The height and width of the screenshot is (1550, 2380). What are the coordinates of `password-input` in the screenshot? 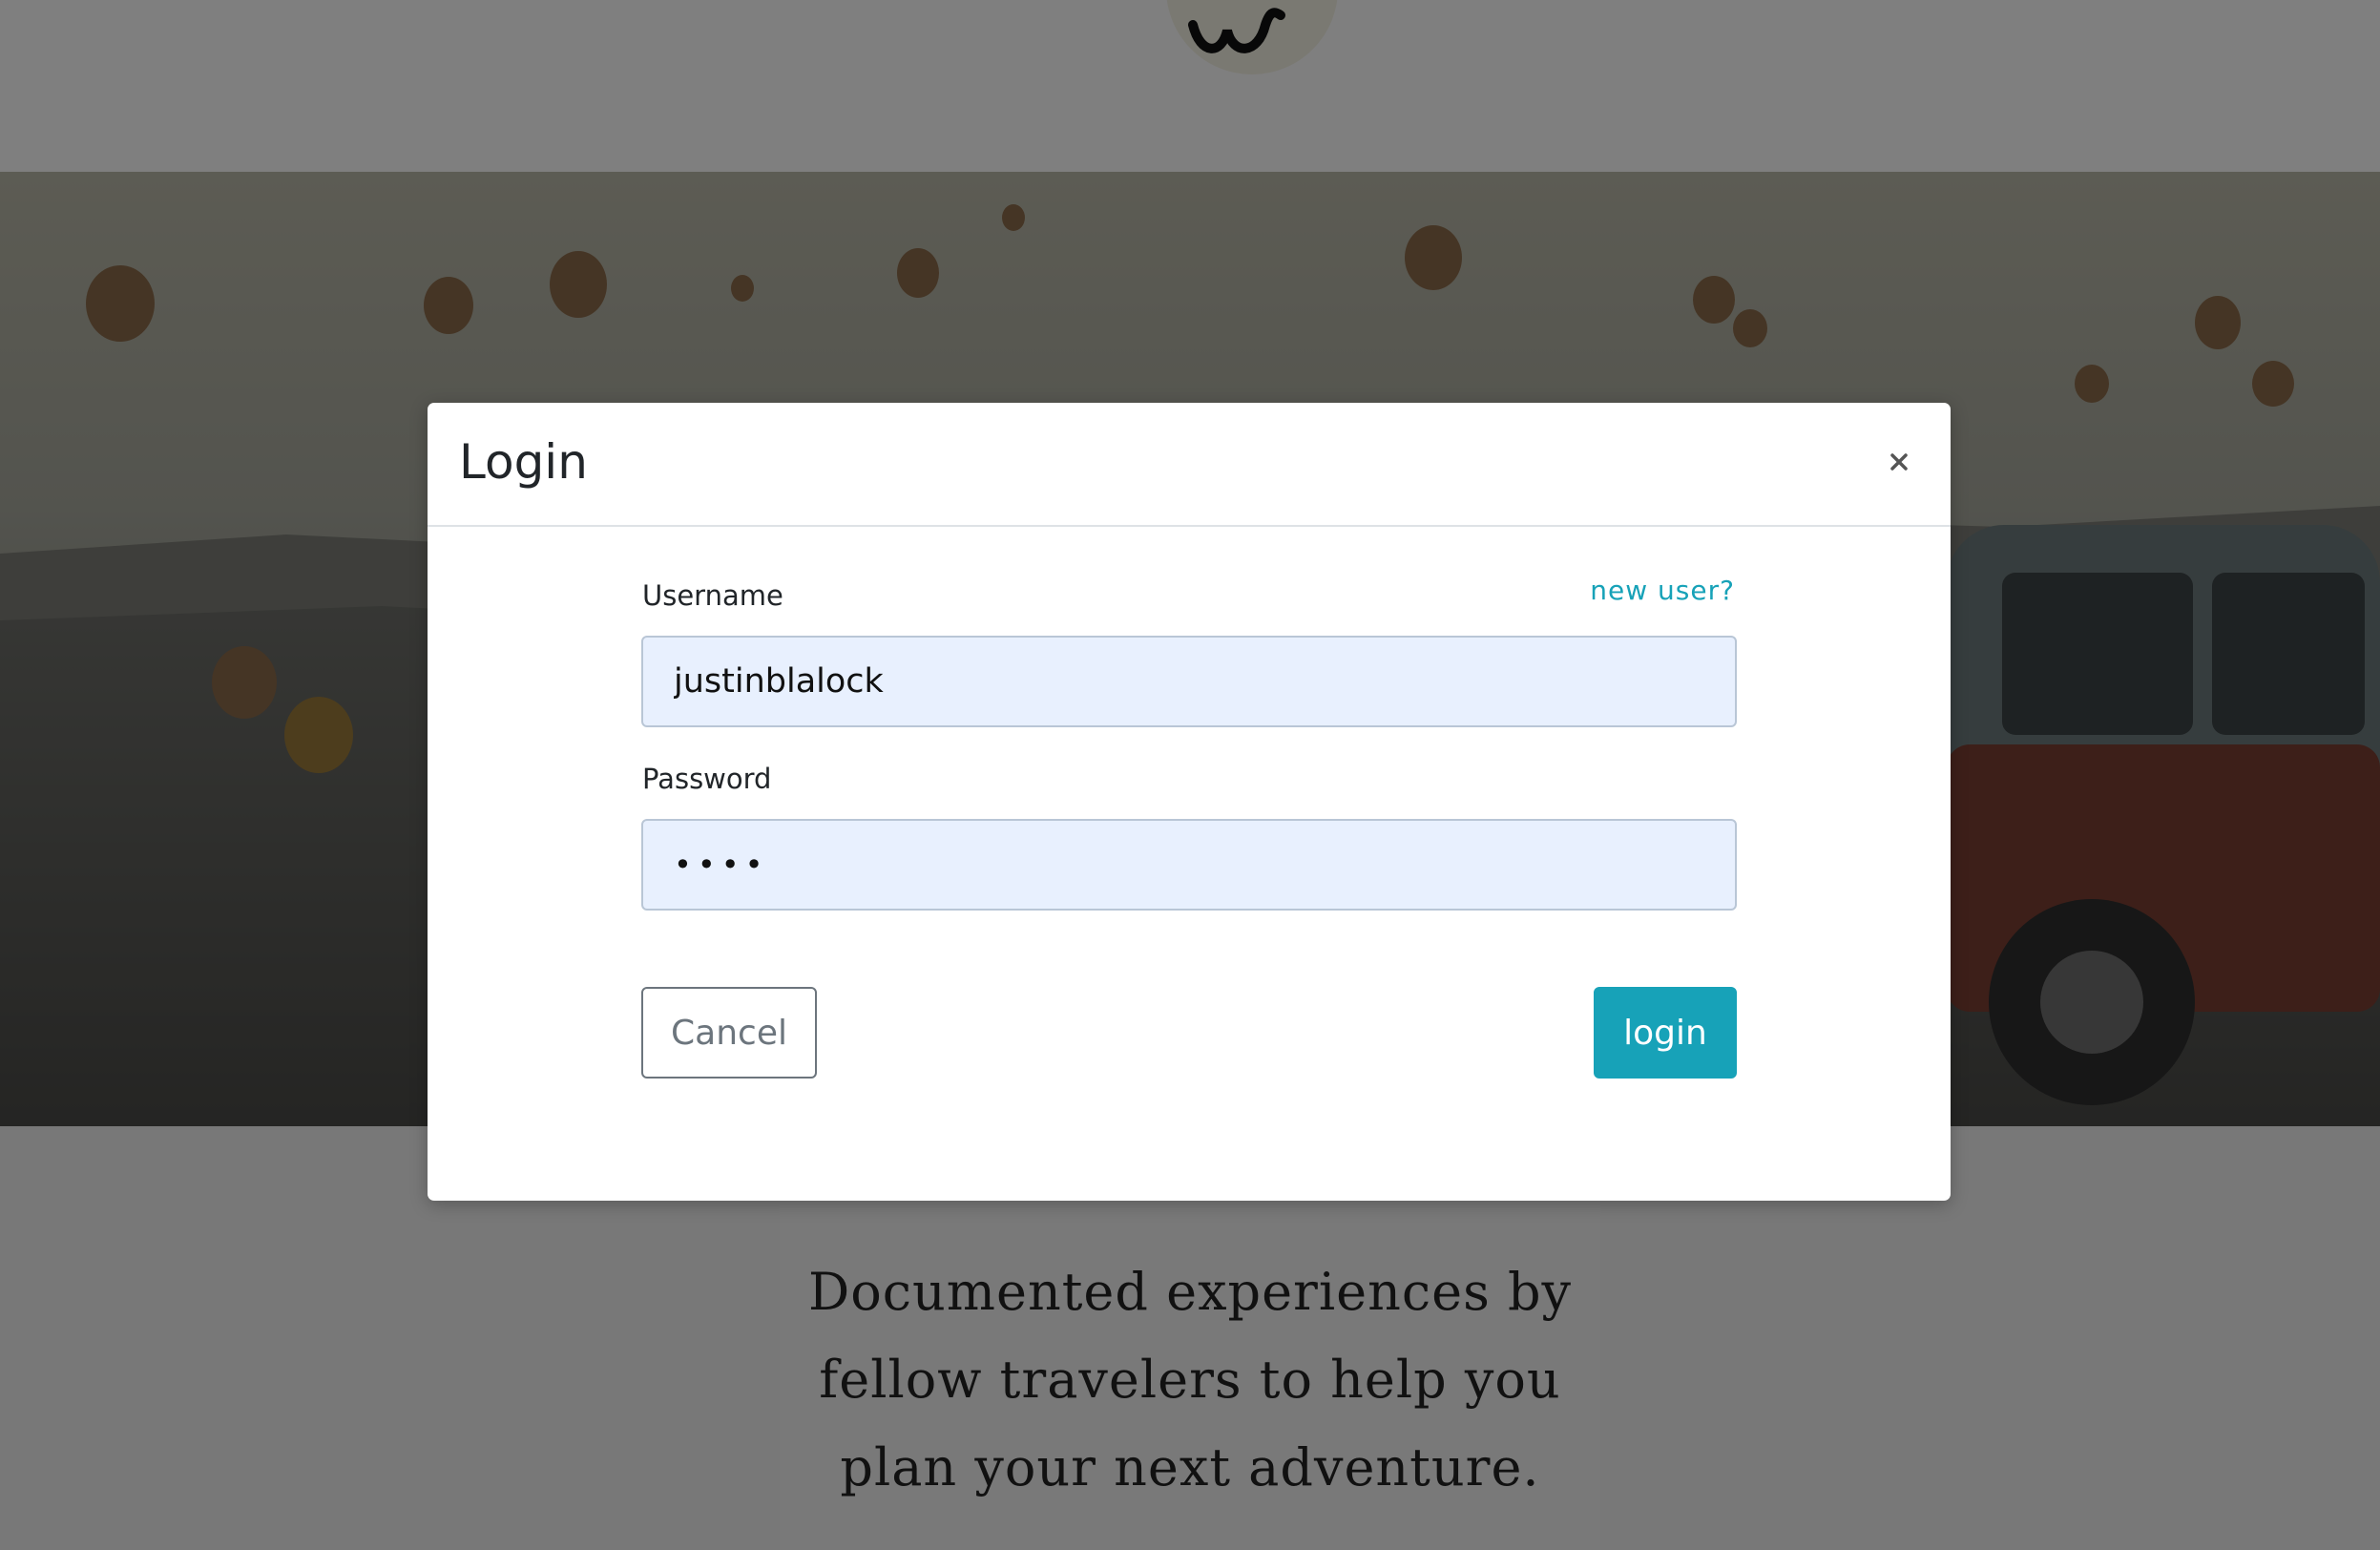 It's located at (1189, 865).